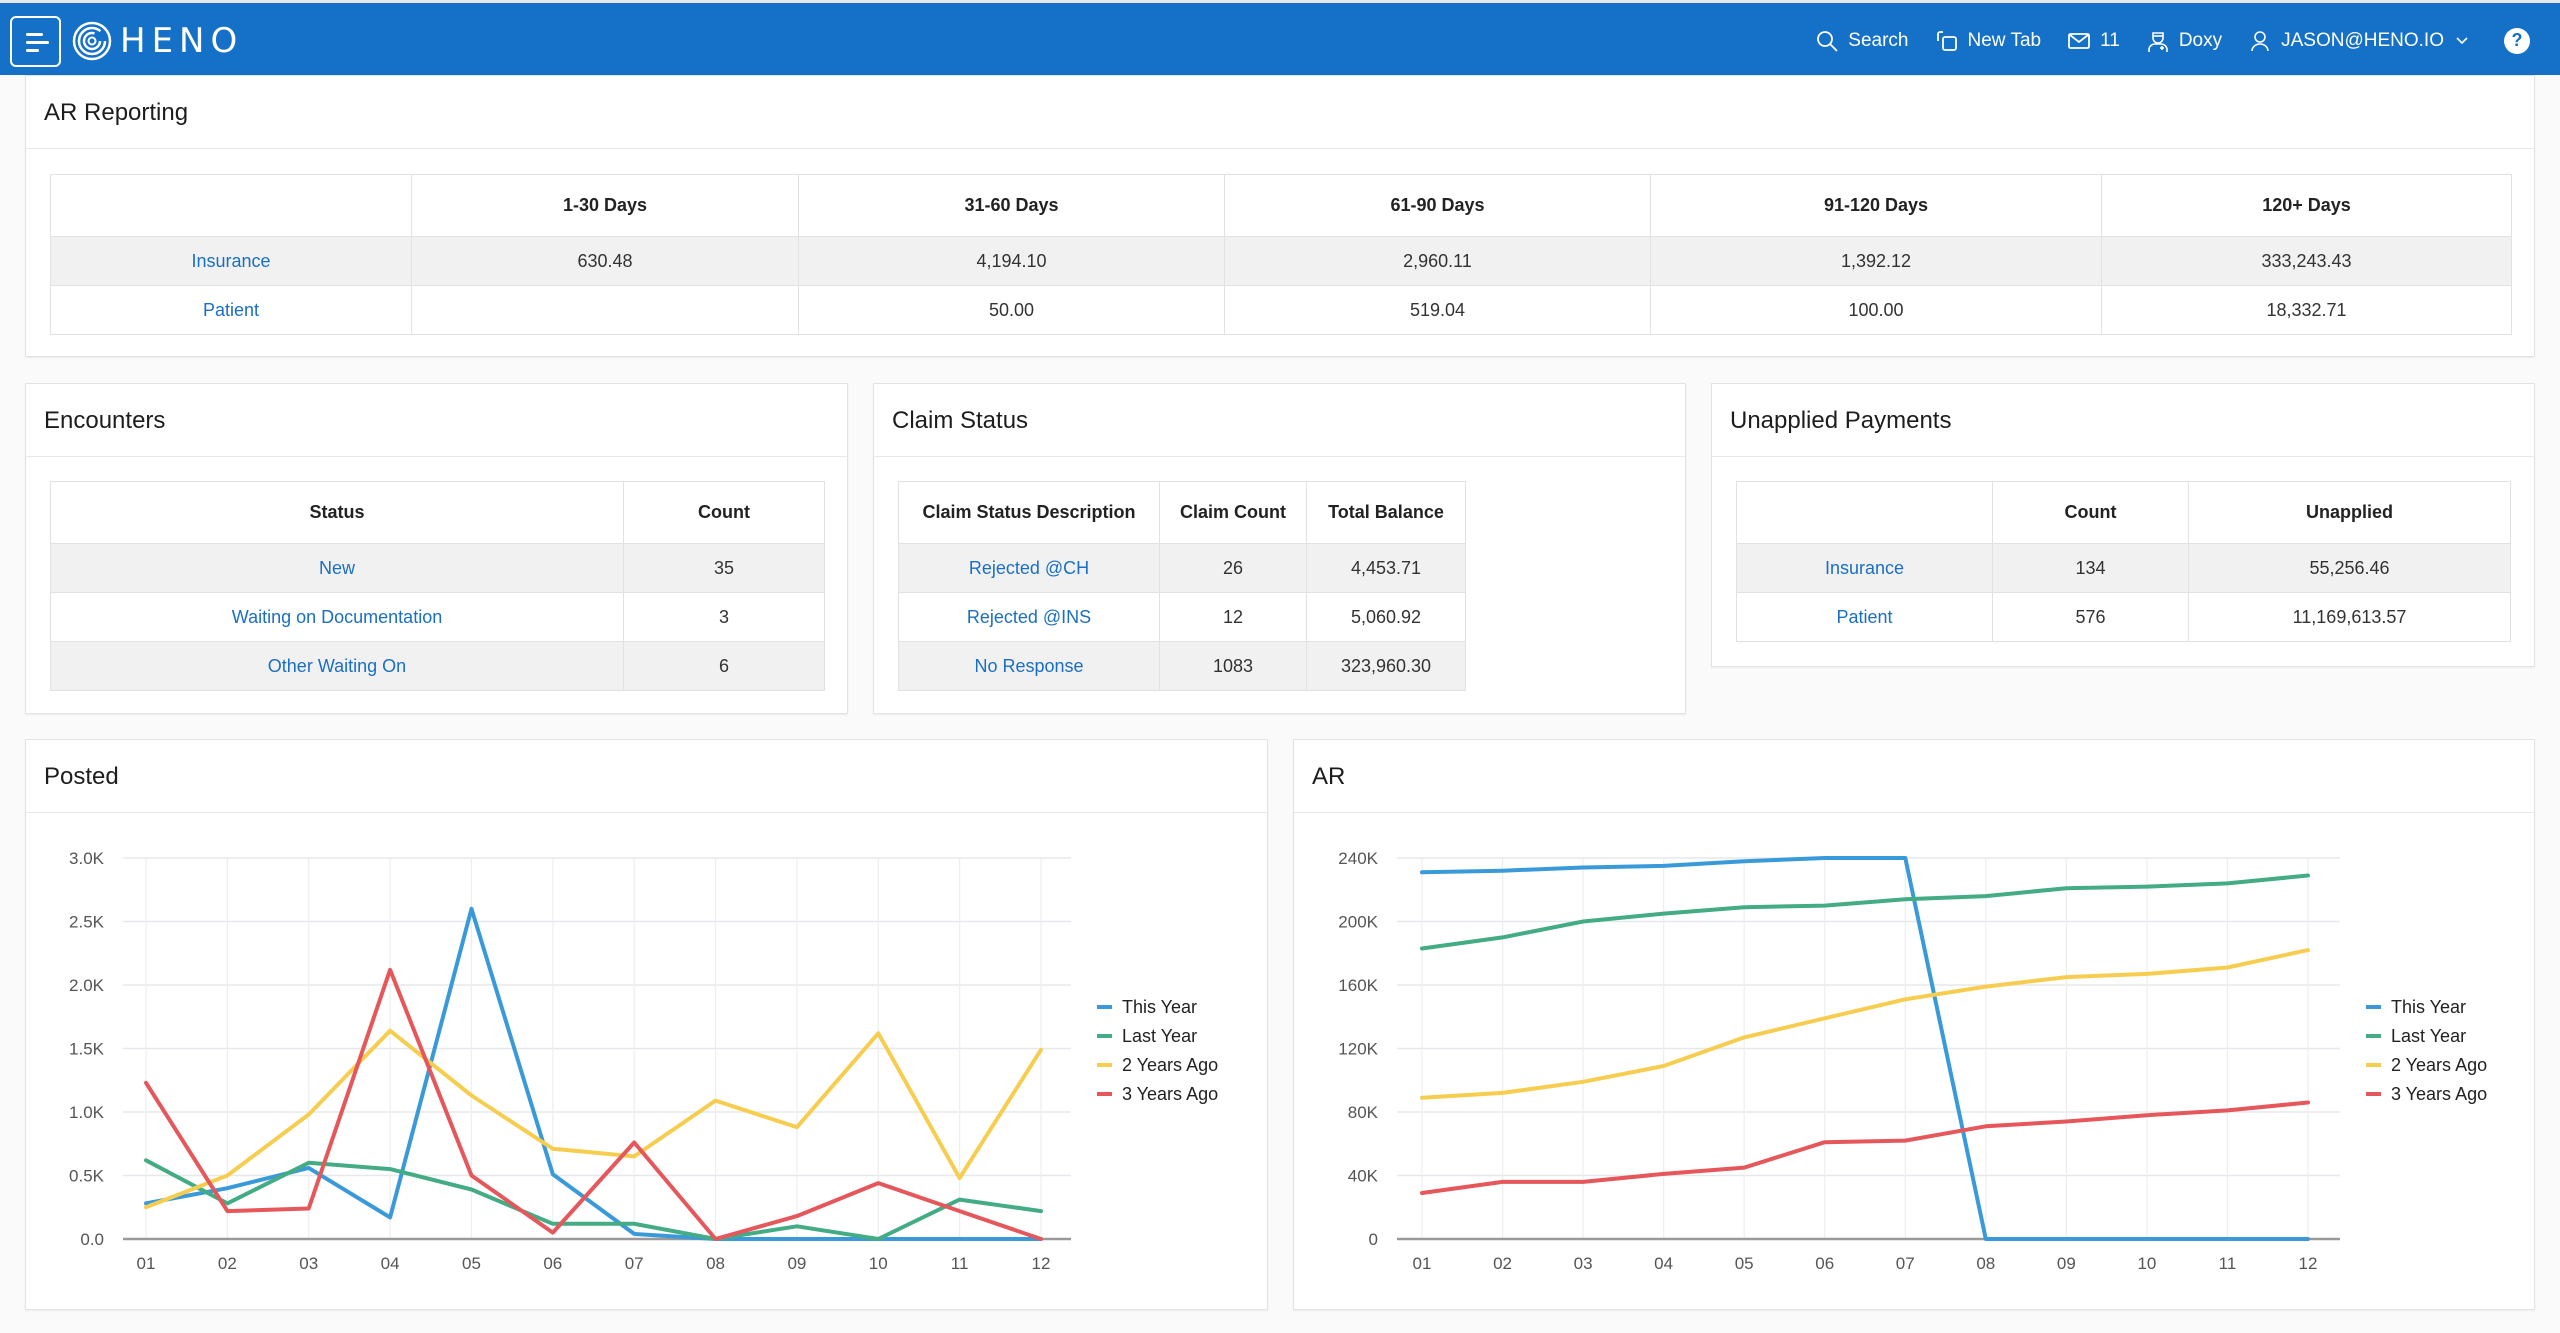  Describe the element at coordinates (2090, 568) in the screenshot. I see `table-cell: 134` at that location.